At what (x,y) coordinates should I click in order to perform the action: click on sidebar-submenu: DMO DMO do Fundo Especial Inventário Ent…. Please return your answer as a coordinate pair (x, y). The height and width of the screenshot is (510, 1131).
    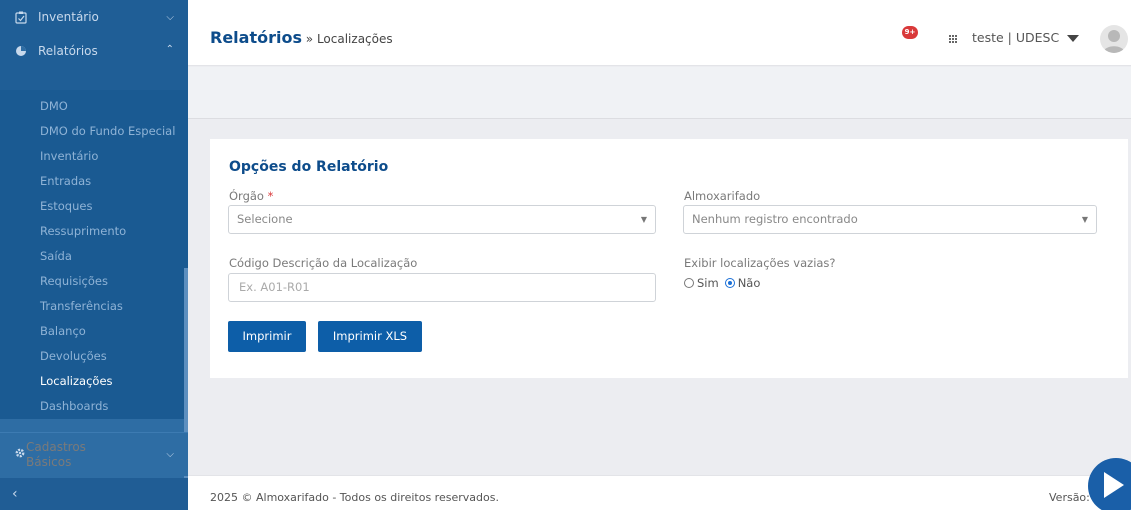
    Looking at the image, I should click on (94, 254).